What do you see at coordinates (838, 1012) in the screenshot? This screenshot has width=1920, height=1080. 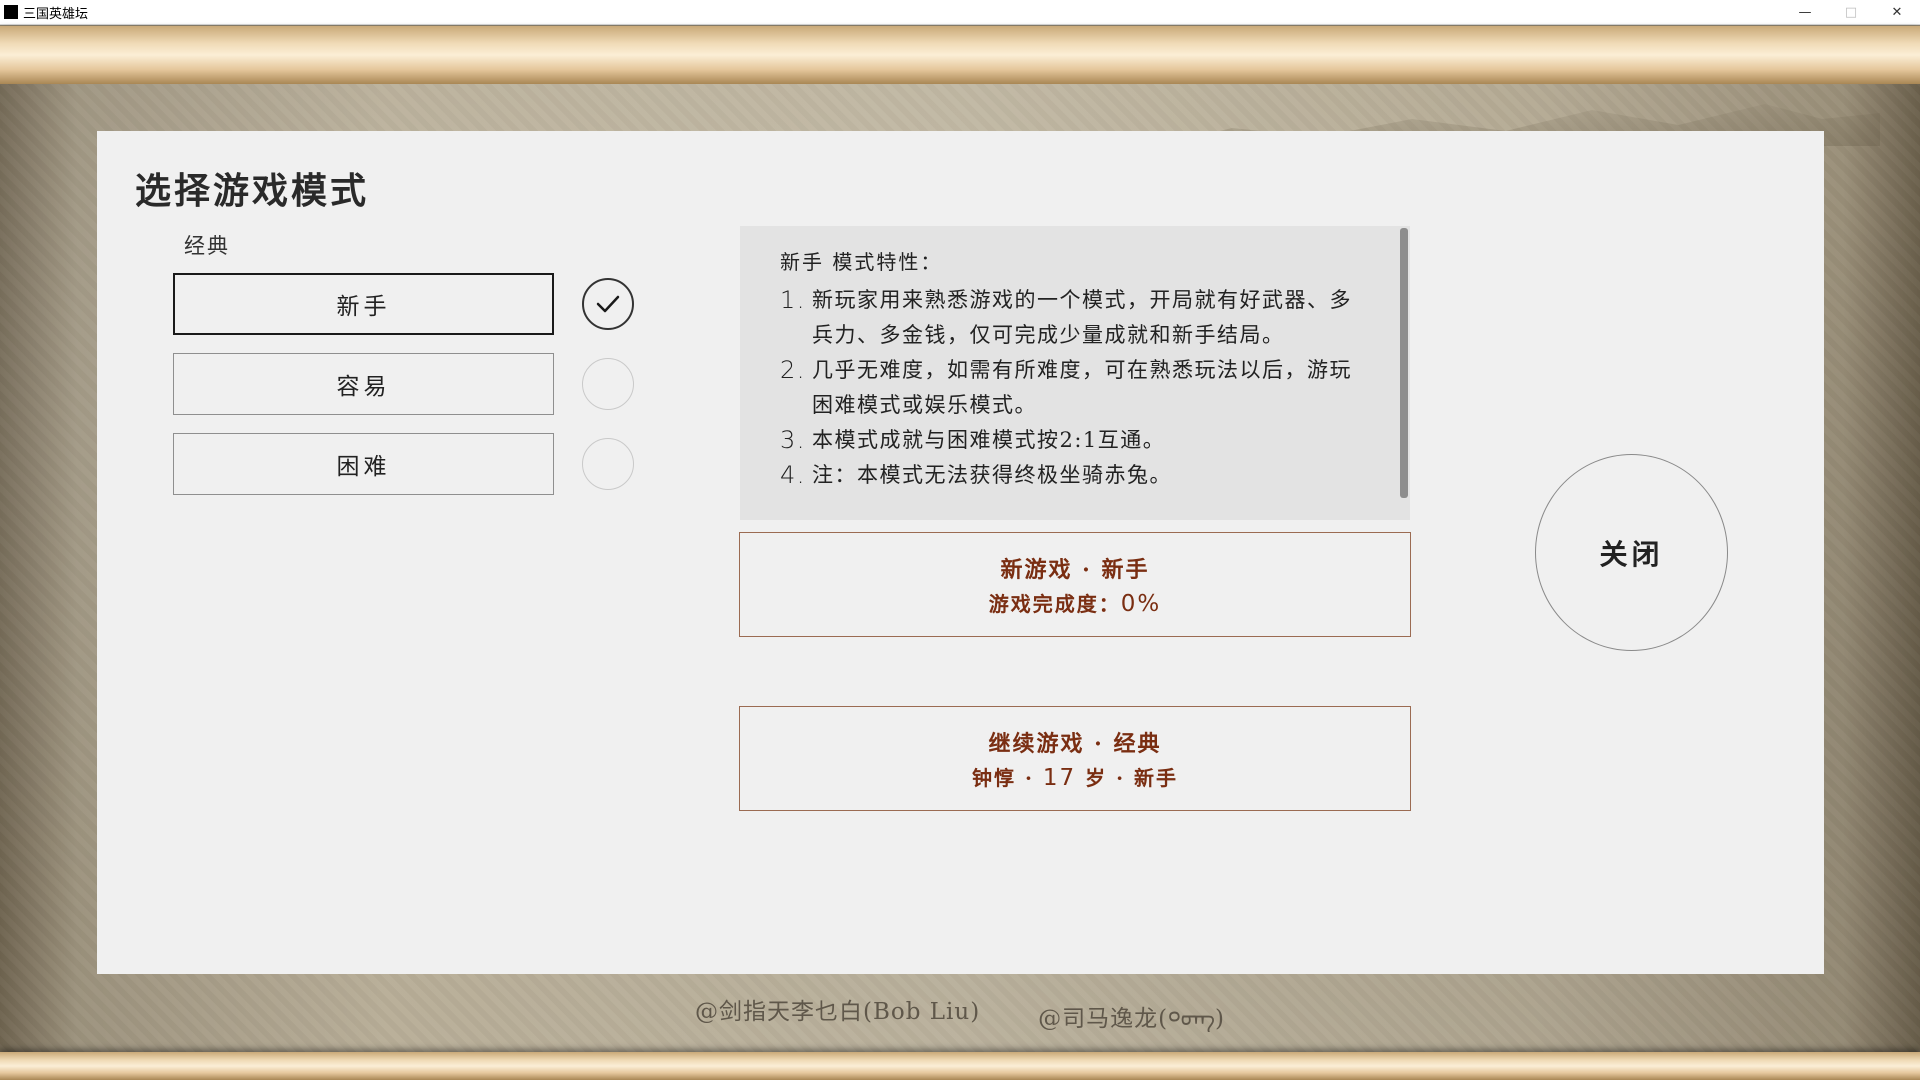 I see `credit-author: @剑指天李乜白(Bob Liu)` at bounding box center [838, 1012].